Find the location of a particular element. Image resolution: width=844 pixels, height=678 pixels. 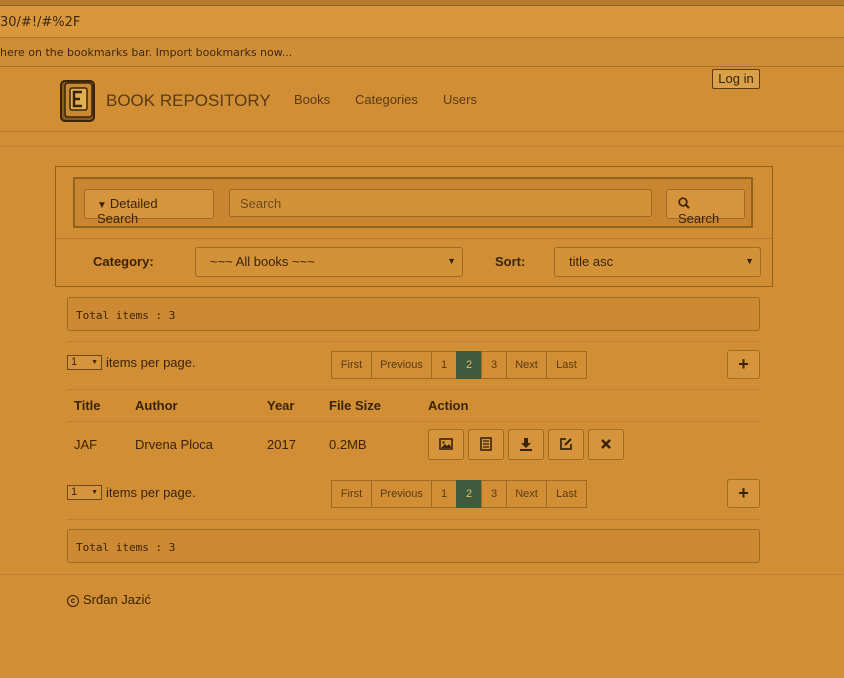

edit-icon is located at coordinates (566, 444).